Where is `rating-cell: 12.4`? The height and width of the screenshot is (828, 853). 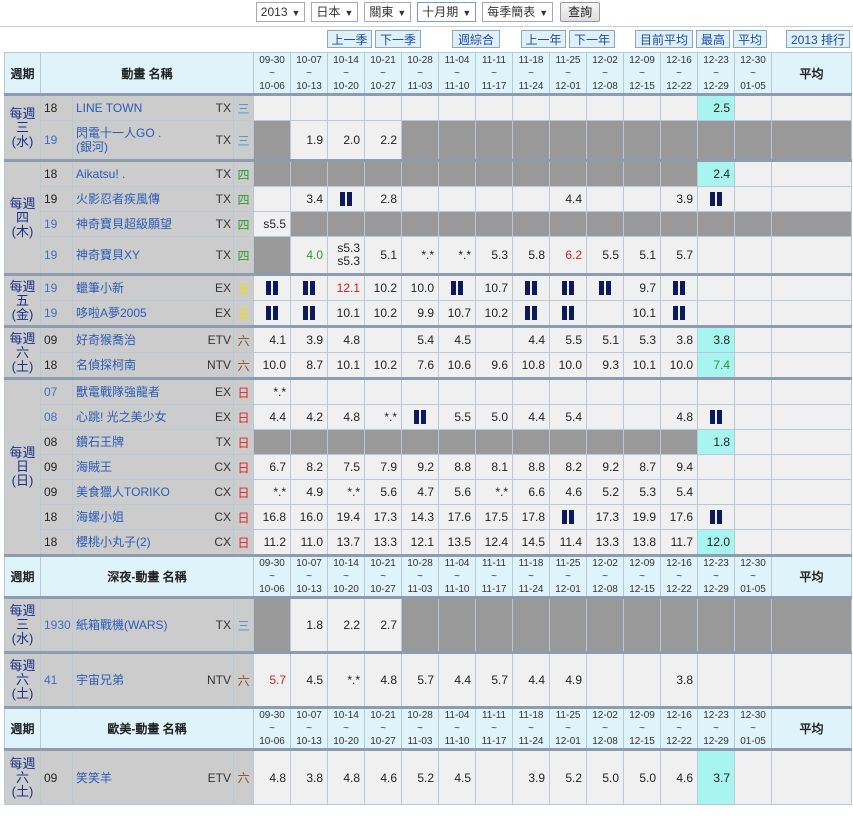 rating-cell: 12.4 is located at coordinates (494, 542).